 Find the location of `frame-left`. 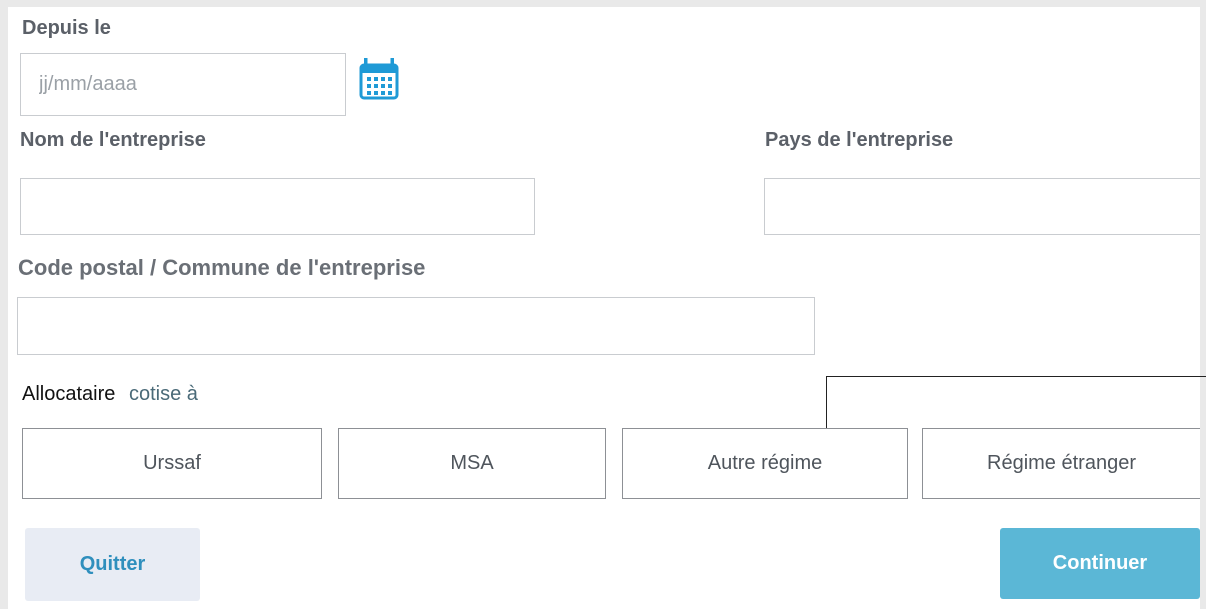

frame-left is located at coordinates (4, 304).